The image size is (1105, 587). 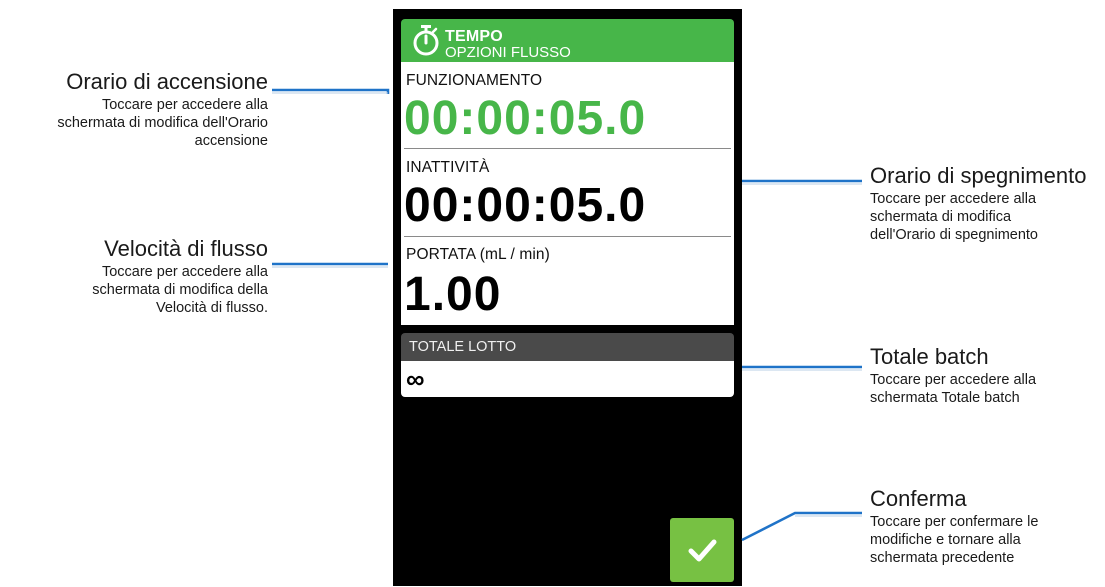 What do you see at coordinates (167, 81) in the screenshot?
I see `callout-on-time-title: Orario di accensione` at bounding box center [167, 81].